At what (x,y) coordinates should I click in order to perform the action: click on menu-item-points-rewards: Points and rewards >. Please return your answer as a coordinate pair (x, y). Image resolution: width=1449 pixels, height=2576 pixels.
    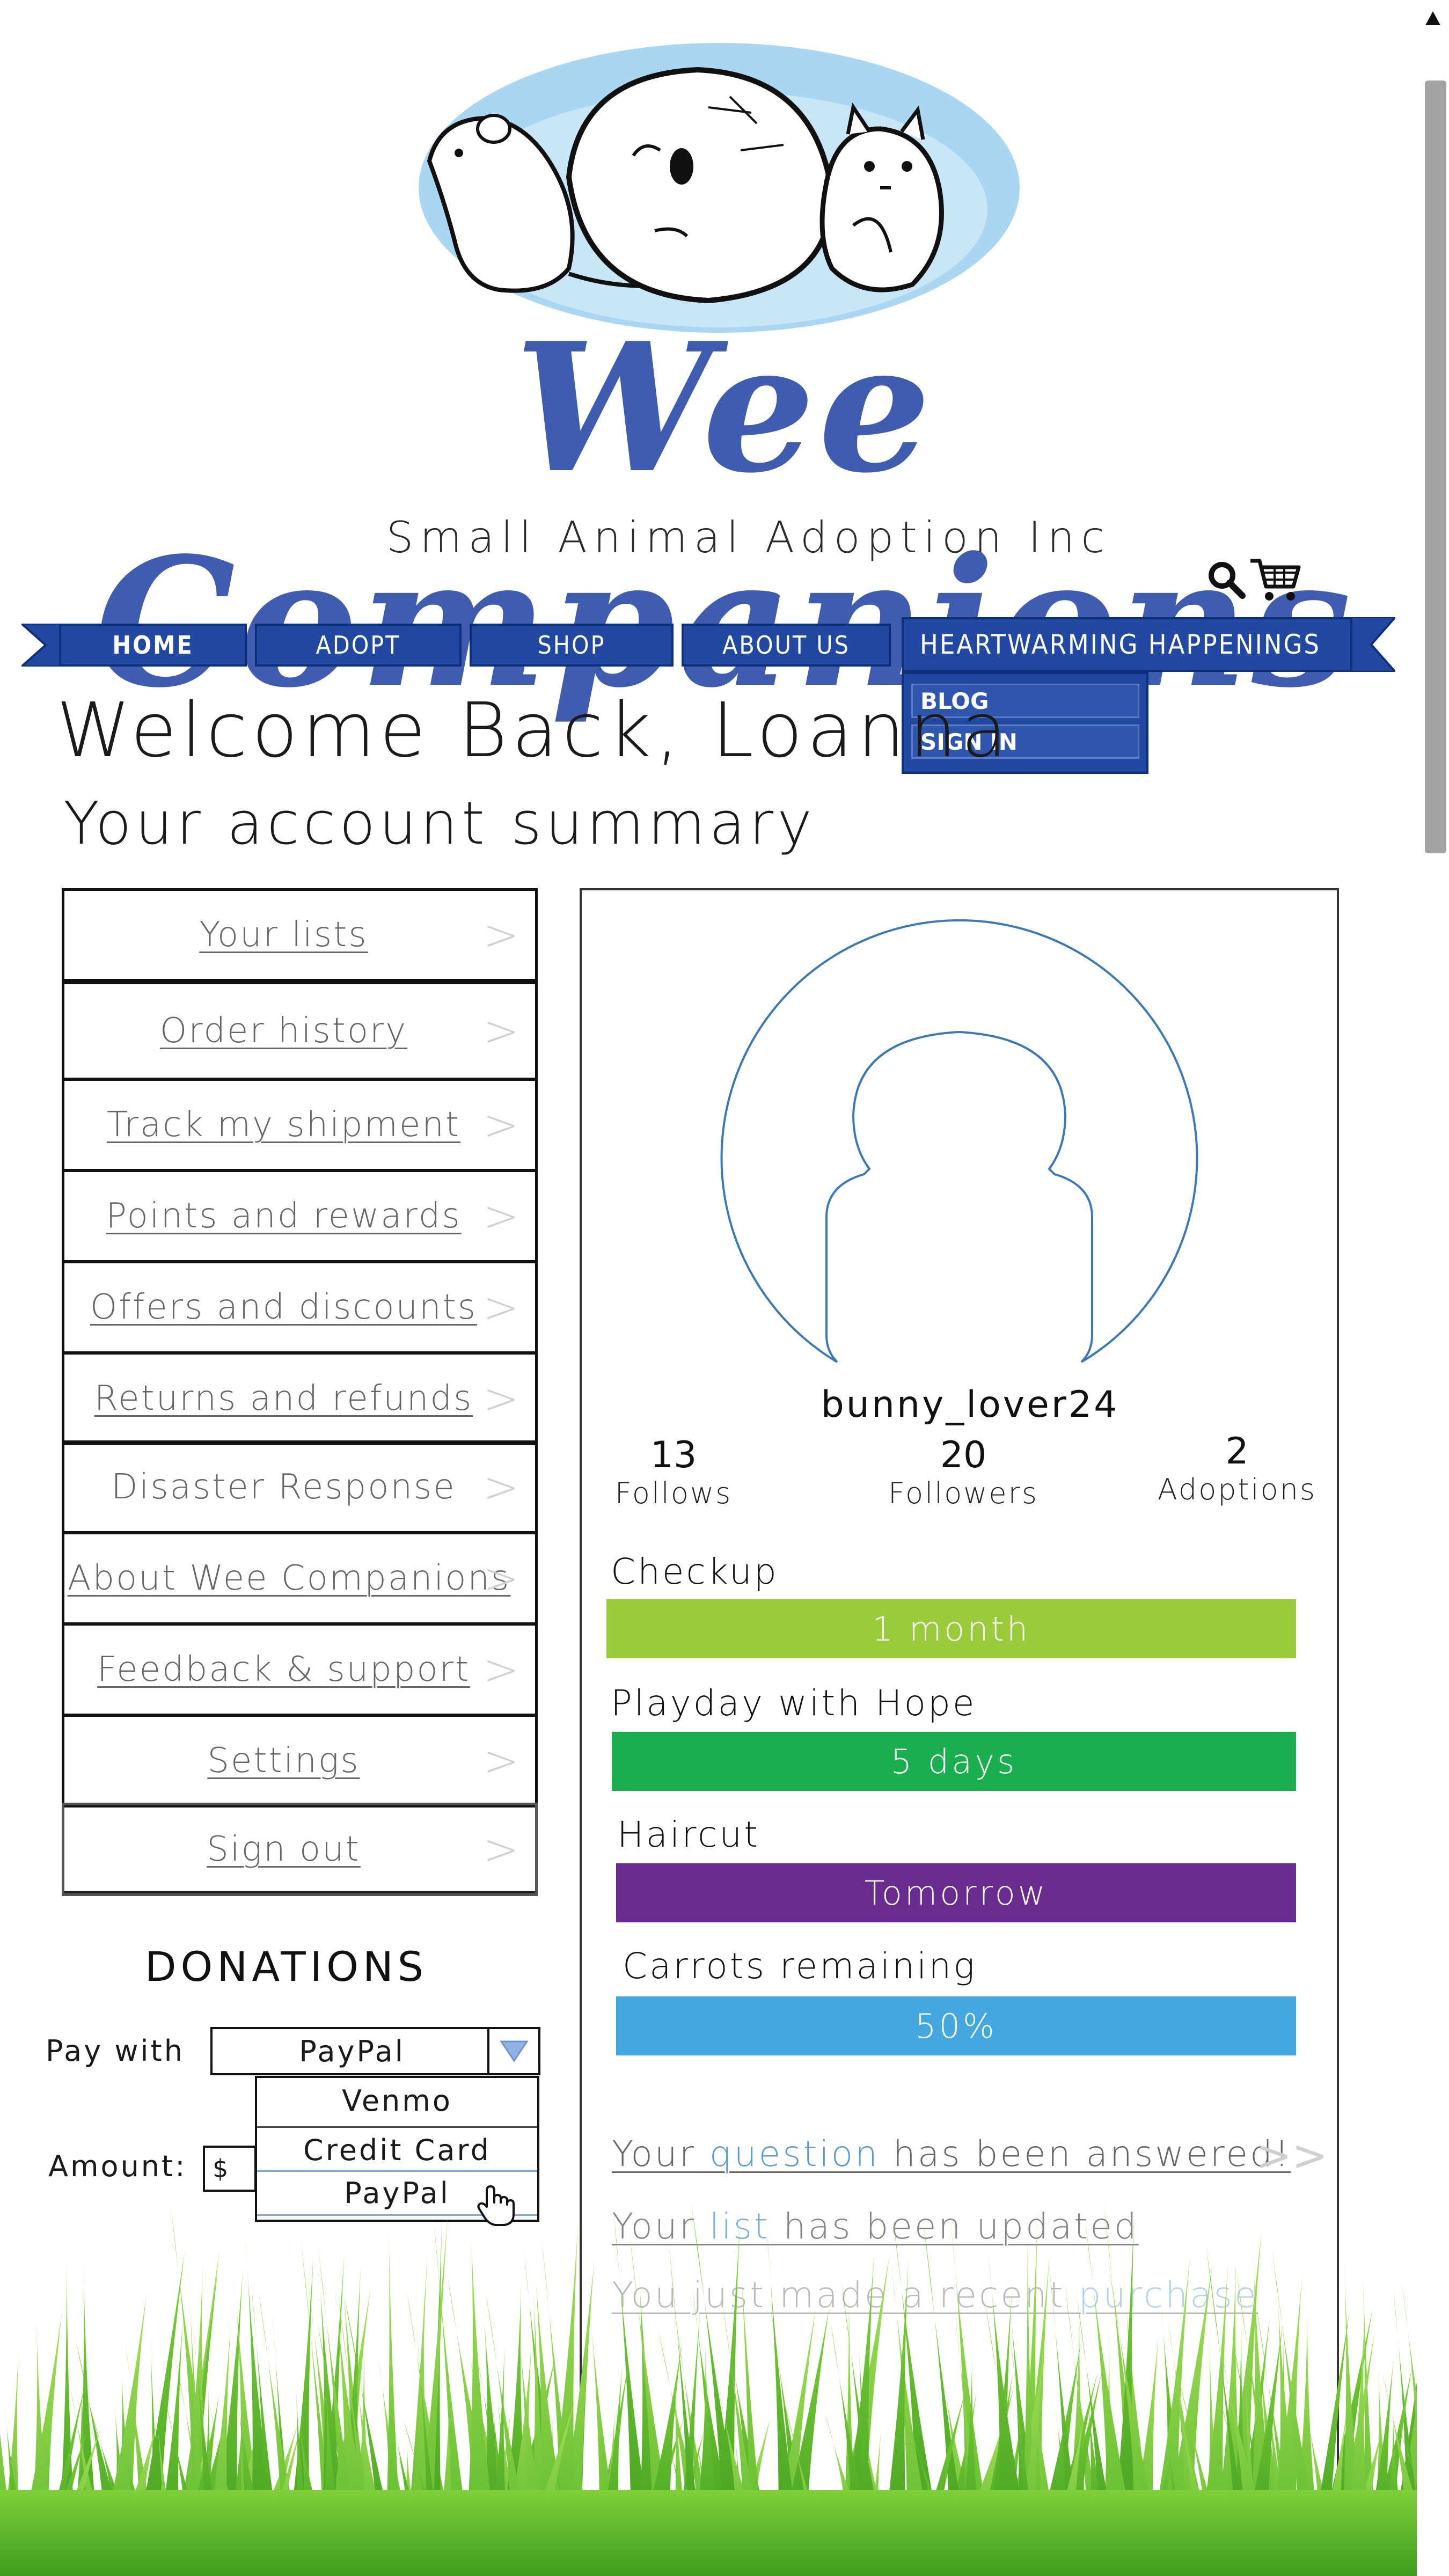
    Looking at the image, I should click on (300, 1216).